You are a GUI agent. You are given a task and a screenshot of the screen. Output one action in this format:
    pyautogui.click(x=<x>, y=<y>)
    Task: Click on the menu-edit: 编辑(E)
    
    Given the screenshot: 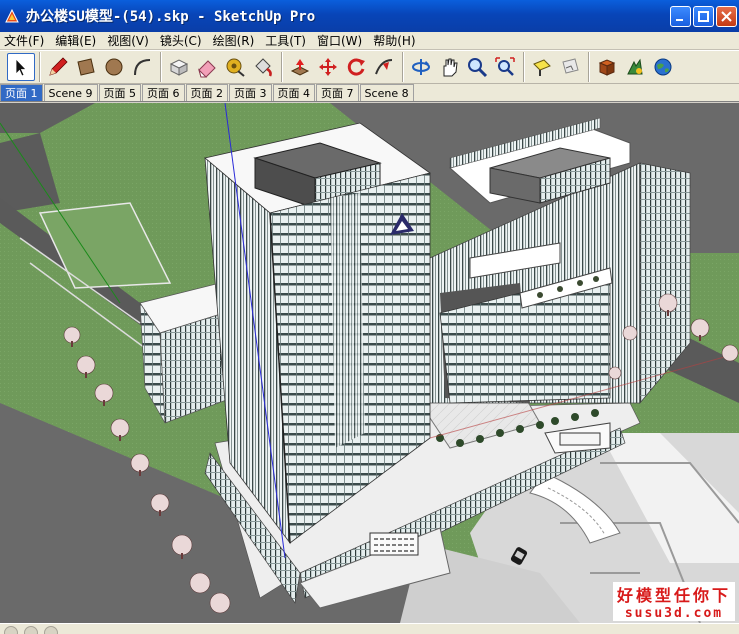 What is the action you would take?
    pyautogui.click(x=77, y=40)
    